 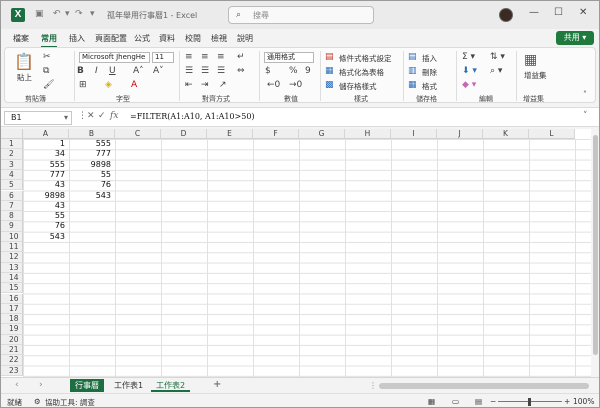 What do you see at coordinates (429, 58) in the screenshot?
I see `insert-cells-button: 插入` at bounding box center [429, 58].